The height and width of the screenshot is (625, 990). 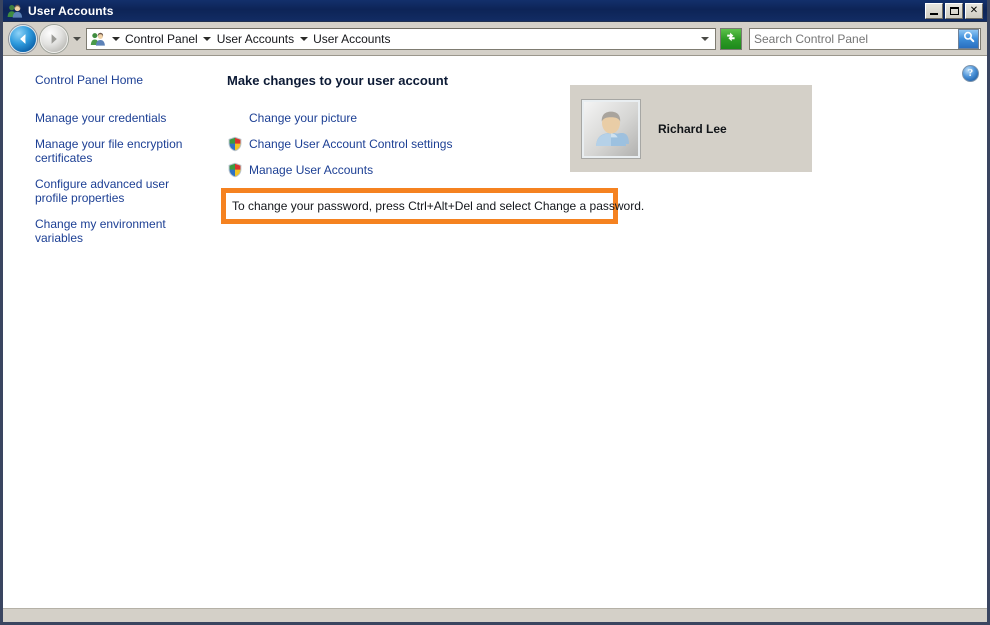 I want to click on address-users-icon, so click(x=98, y=39).